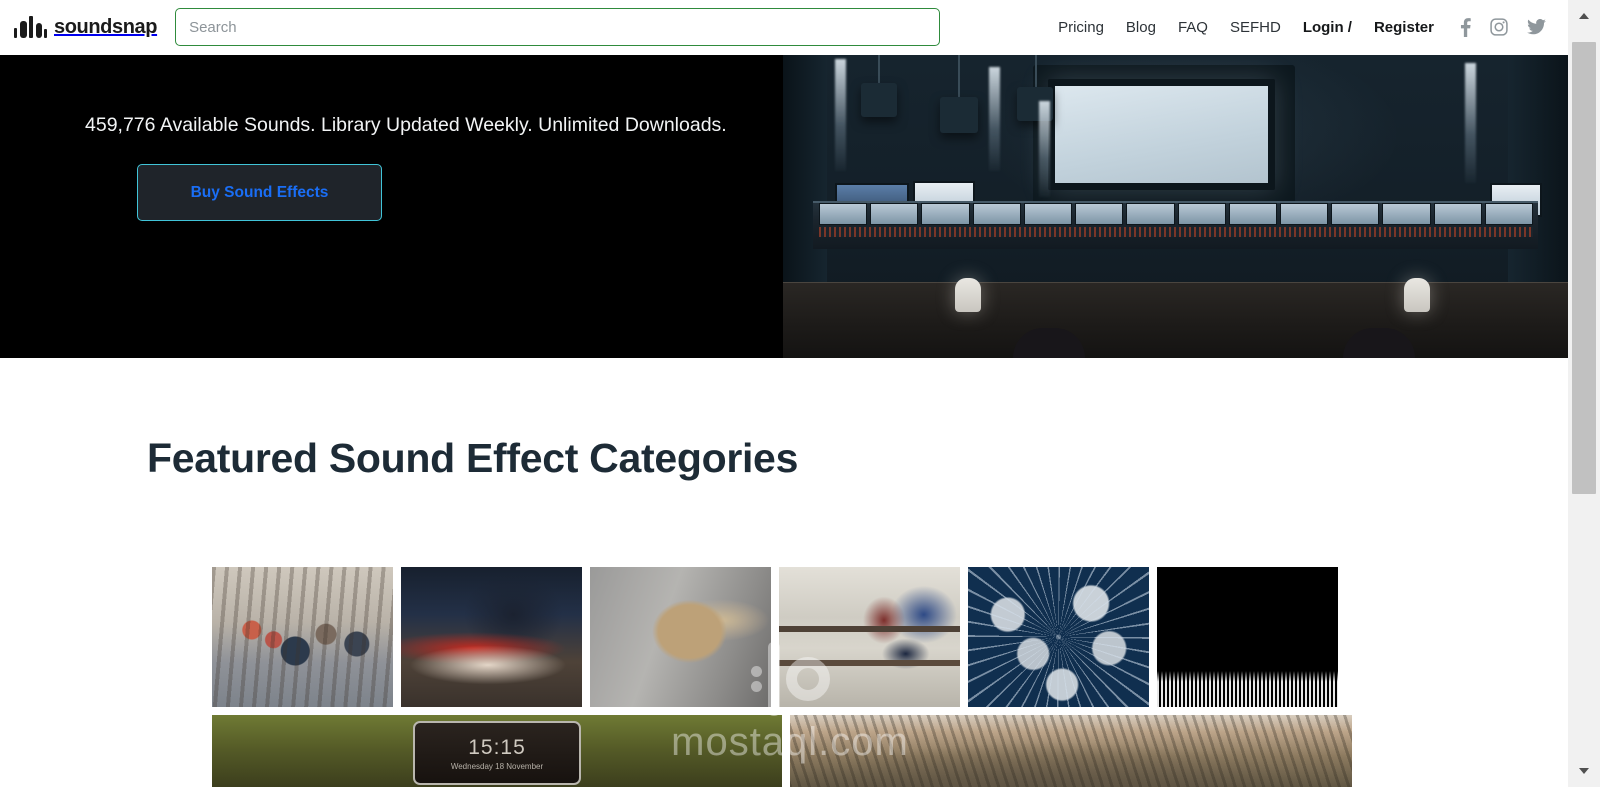  I want to click on tile-explosions, so click(1058, 637).